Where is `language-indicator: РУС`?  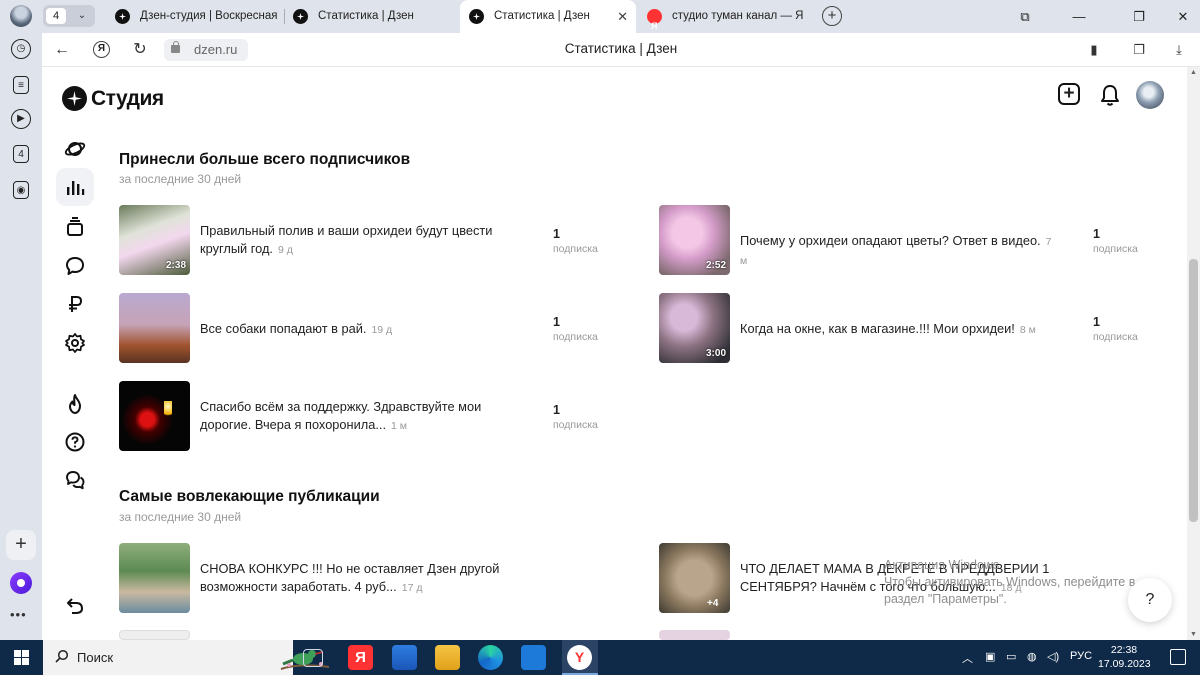
language-indicator: РУС is located at coordinates (1081, 656).